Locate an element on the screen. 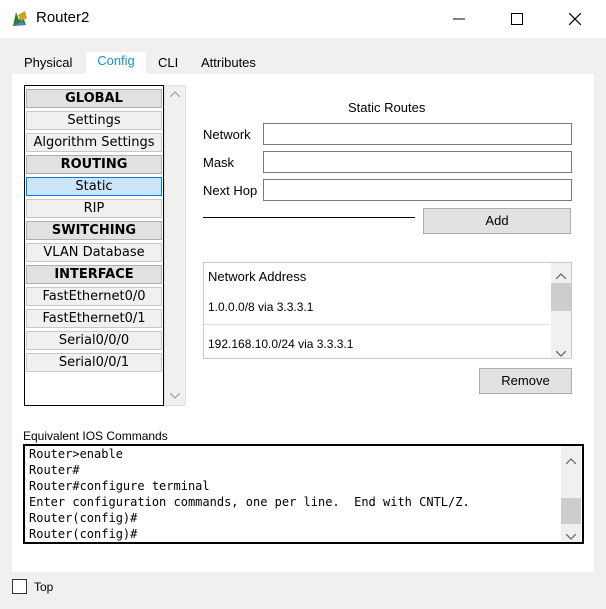 The image size is (606, 609). route-item: 192.168.10.0/24 via 3.3.3.1 is located at coordinates (280, 344).